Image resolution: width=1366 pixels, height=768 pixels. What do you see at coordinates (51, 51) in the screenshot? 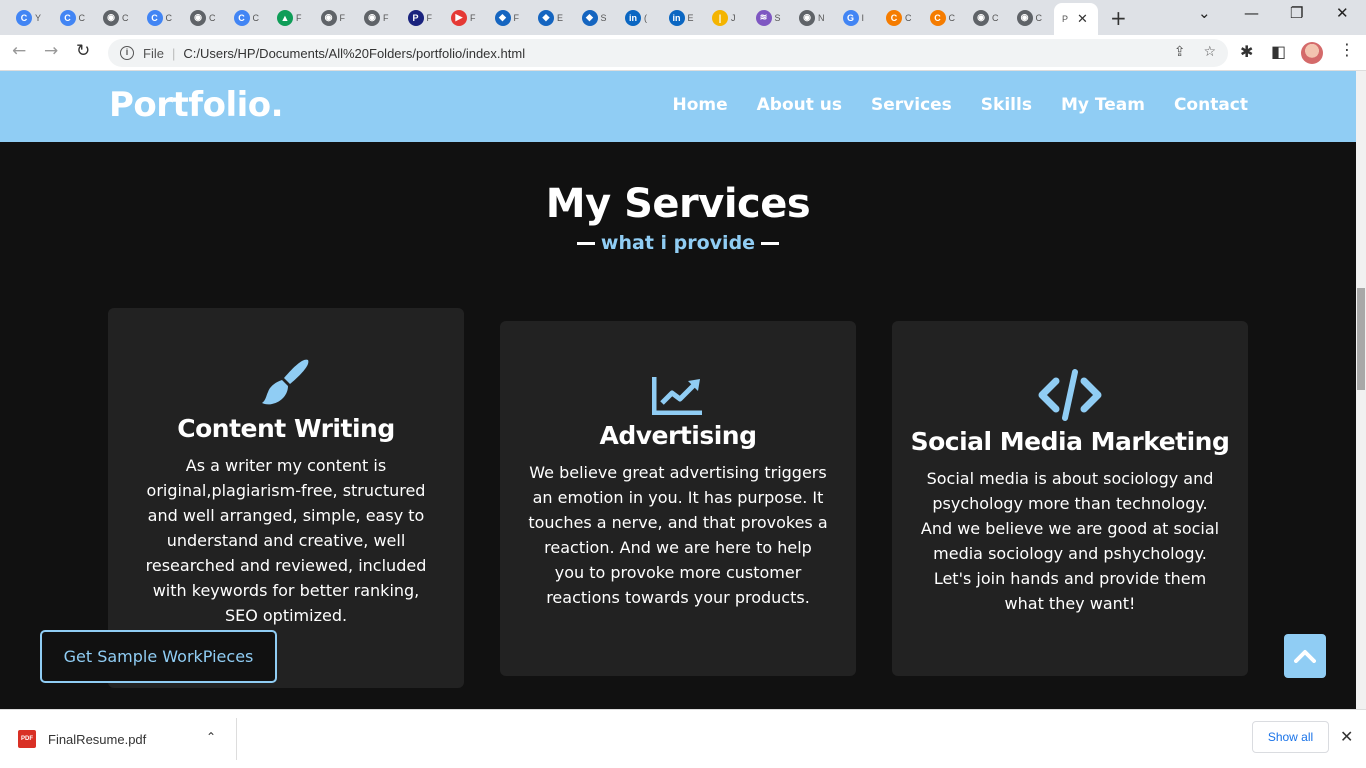
I see `forward-button: →` at bounding box center [51, 51].